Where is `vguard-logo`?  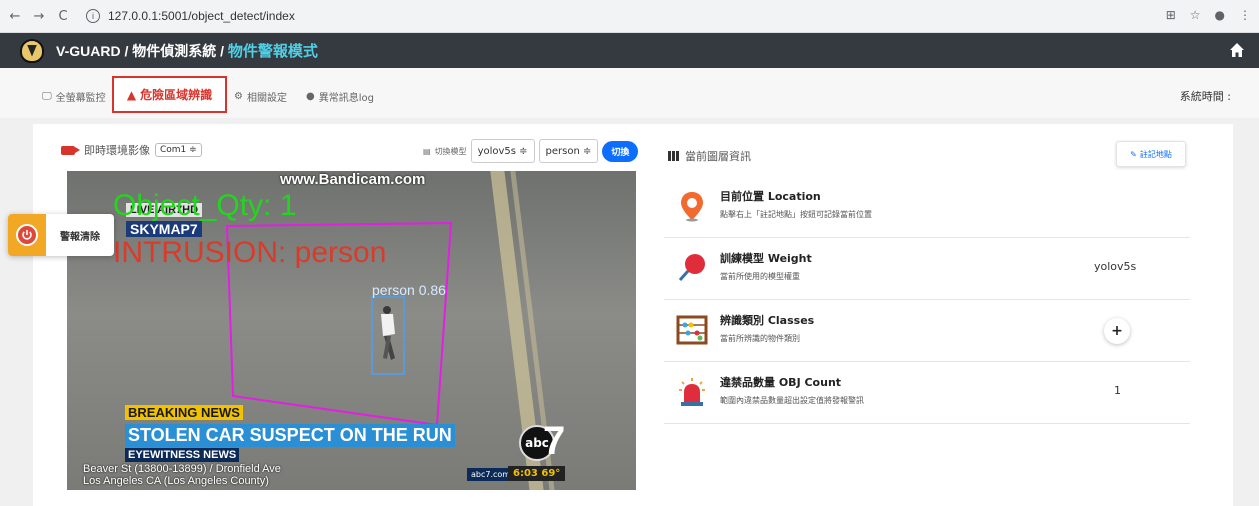
vguard-logo is located at coordinates (32, 50).